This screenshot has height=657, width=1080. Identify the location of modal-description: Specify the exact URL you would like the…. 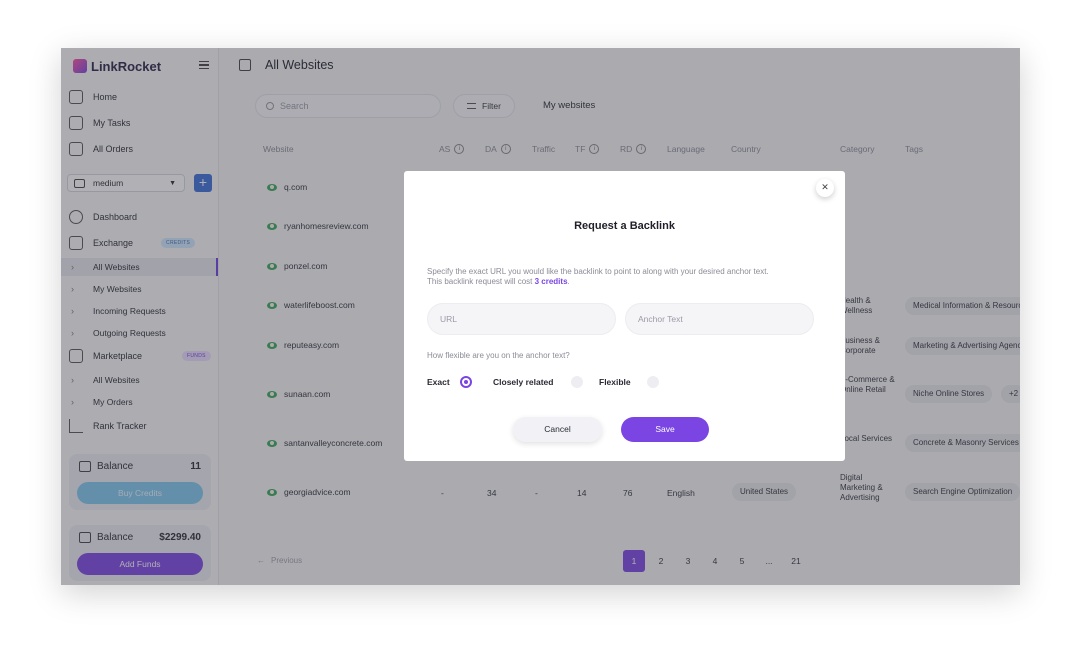
(627, 277).